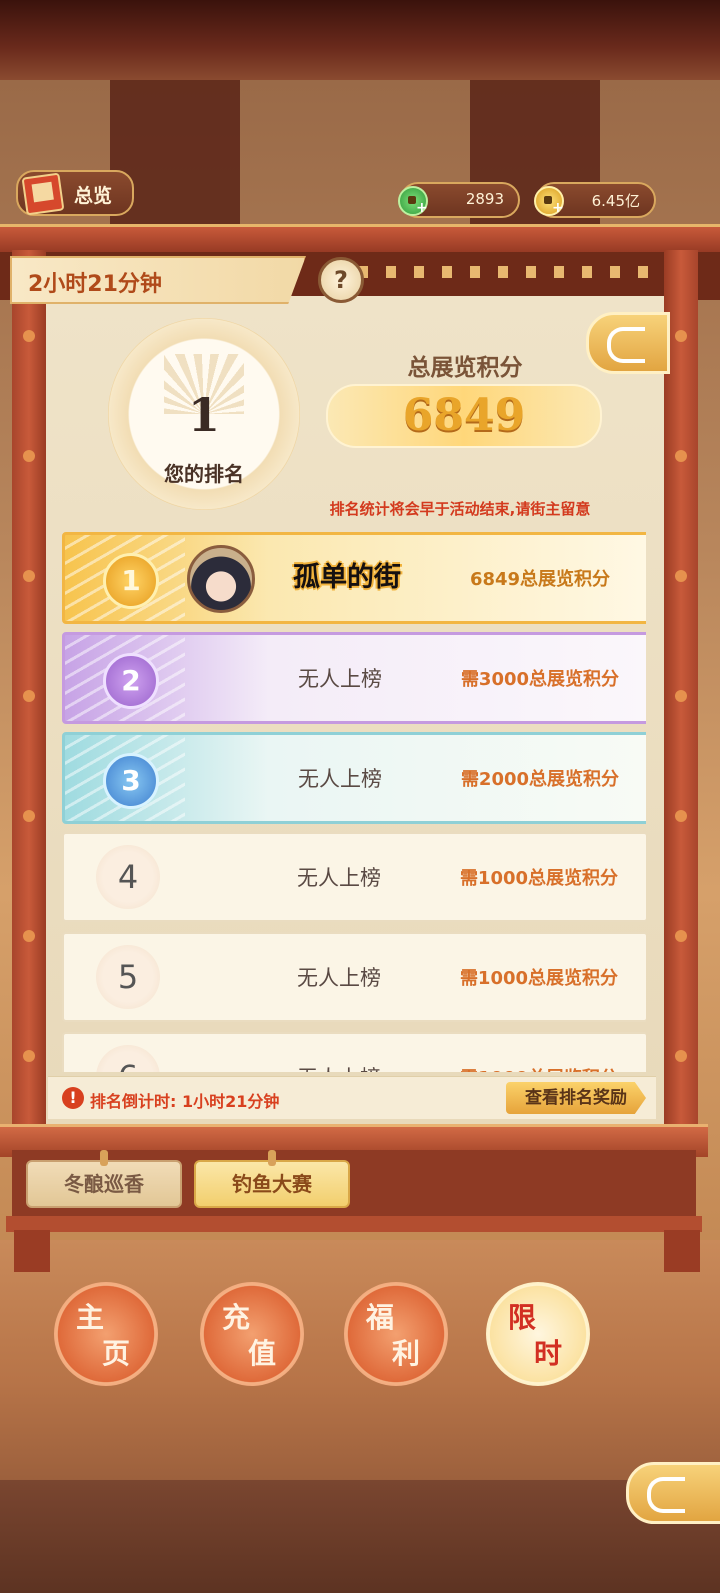 The image size is (720, 1593). I want to click on score-value: 6849, so click(464, 415).